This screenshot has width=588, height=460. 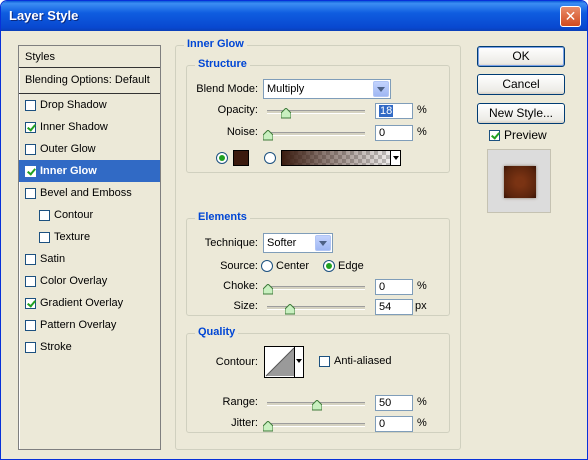 I want to click on contour-picker, so click(x=284, y=362).